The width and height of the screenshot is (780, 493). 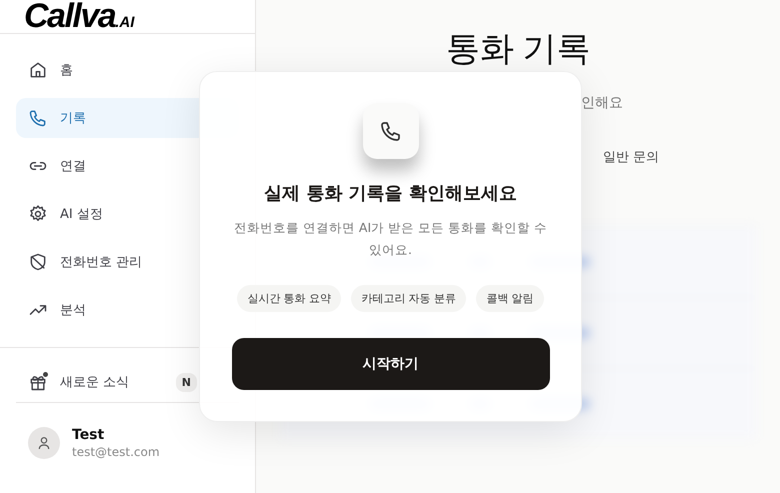 I want to click on shield-icon, so click(x=38, y=262).